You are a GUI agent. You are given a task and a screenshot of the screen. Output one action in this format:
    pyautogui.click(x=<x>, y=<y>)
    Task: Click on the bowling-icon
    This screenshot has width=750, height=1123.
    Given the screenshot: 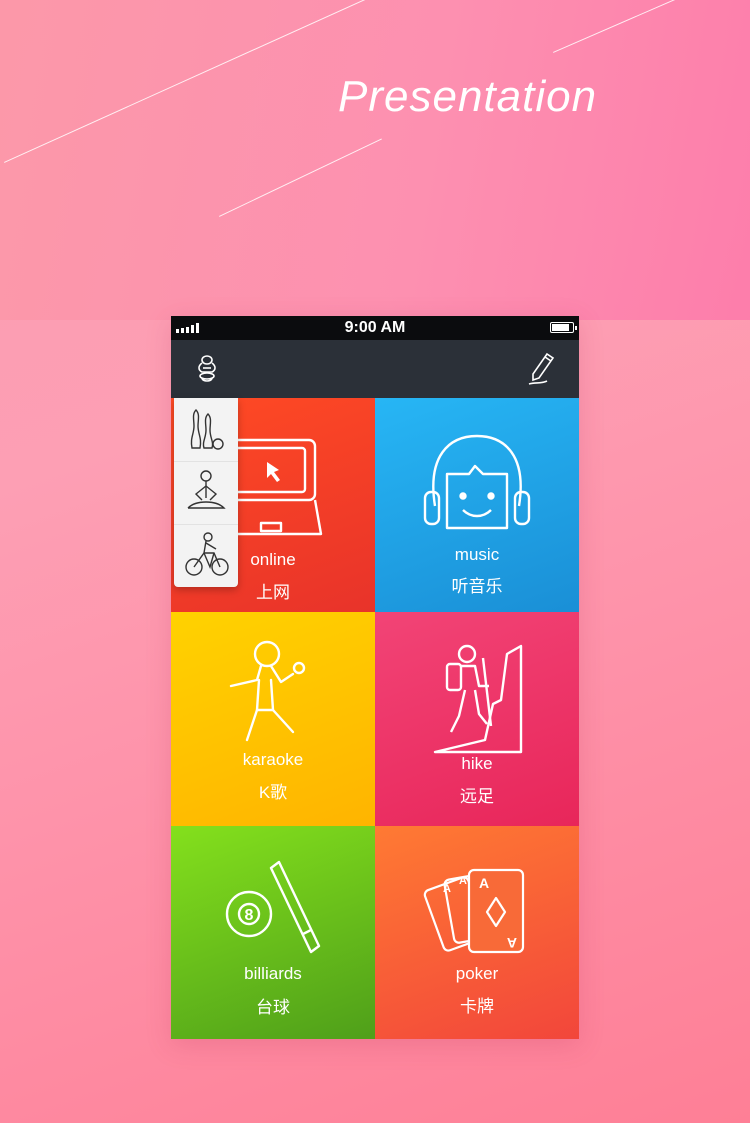 What is the action you would take?
    pyautogui.click(x=207, y=429)
    